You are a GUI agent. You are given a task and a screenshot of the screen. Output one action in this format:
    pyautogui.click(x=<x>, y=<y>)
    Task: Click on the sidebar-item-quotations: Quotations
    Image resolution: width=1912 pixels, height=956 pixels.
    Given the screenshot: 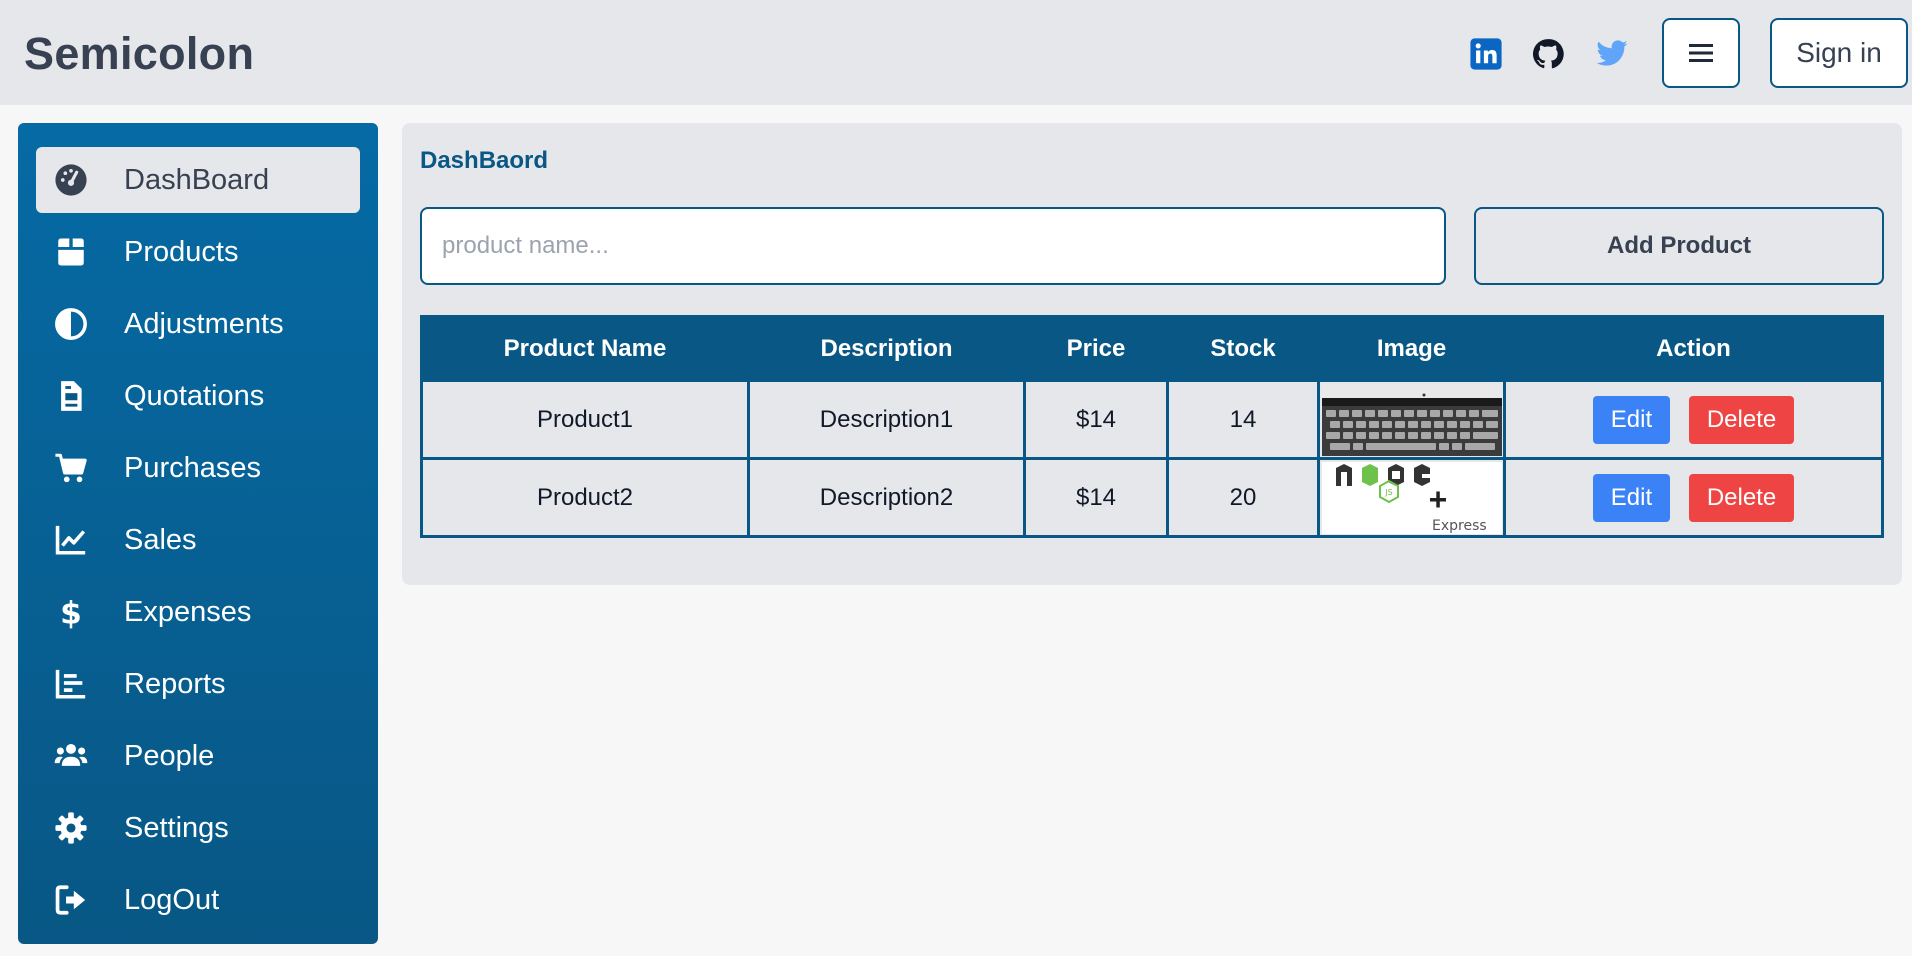 What is the action you would take?
    pyautogui.click(x=198, y=396)
    